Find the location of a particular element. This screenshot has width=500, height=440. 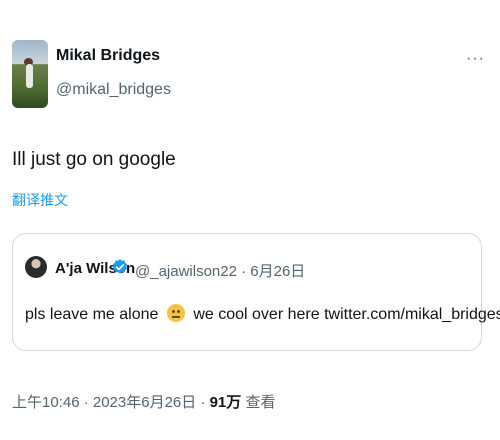

quoted-author-avatar is located at coordinates (36, 267).